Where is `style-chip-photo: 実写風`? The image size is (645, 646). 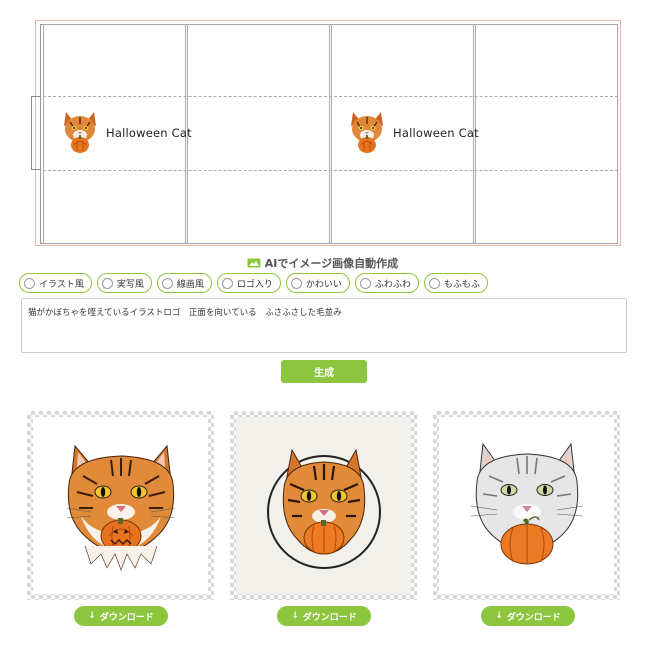 style-chip-photo: 実写風 is located at coordinates (124, 283).